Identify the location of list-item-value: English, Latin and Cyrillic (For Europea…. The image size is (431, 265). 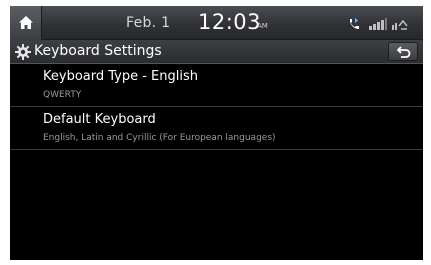
(159, 138).